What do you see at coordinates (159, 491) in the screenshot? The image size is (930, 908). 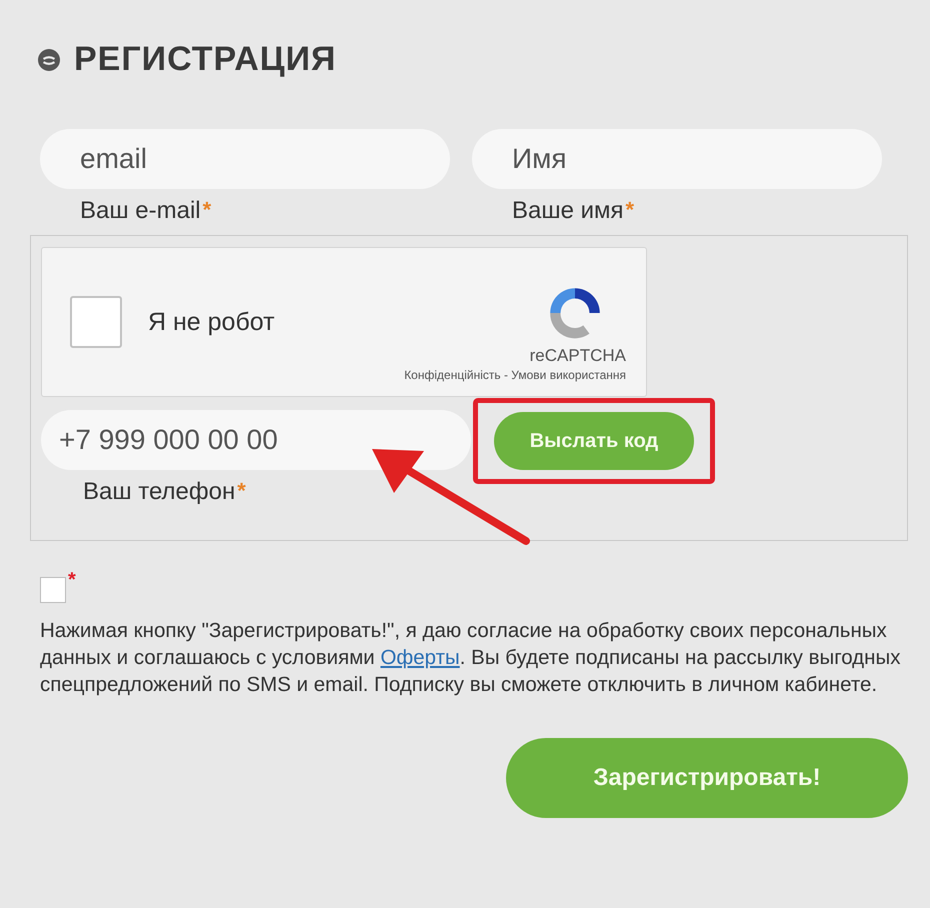 I see `field-label: Ваш телефон` at bounding box center [159, 491].